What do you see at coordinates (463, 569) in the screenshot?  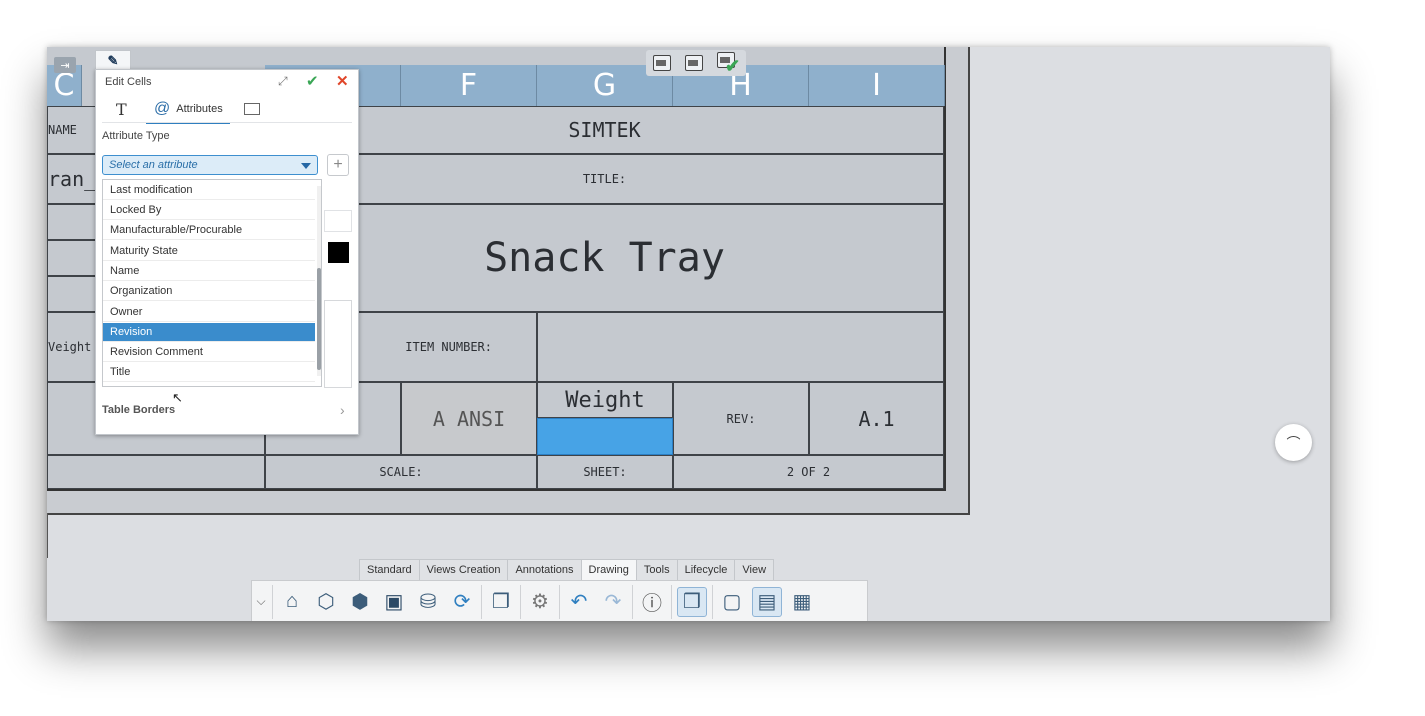 I see `tab-views-creation: Views Creation` at bounding box center [463, 569].